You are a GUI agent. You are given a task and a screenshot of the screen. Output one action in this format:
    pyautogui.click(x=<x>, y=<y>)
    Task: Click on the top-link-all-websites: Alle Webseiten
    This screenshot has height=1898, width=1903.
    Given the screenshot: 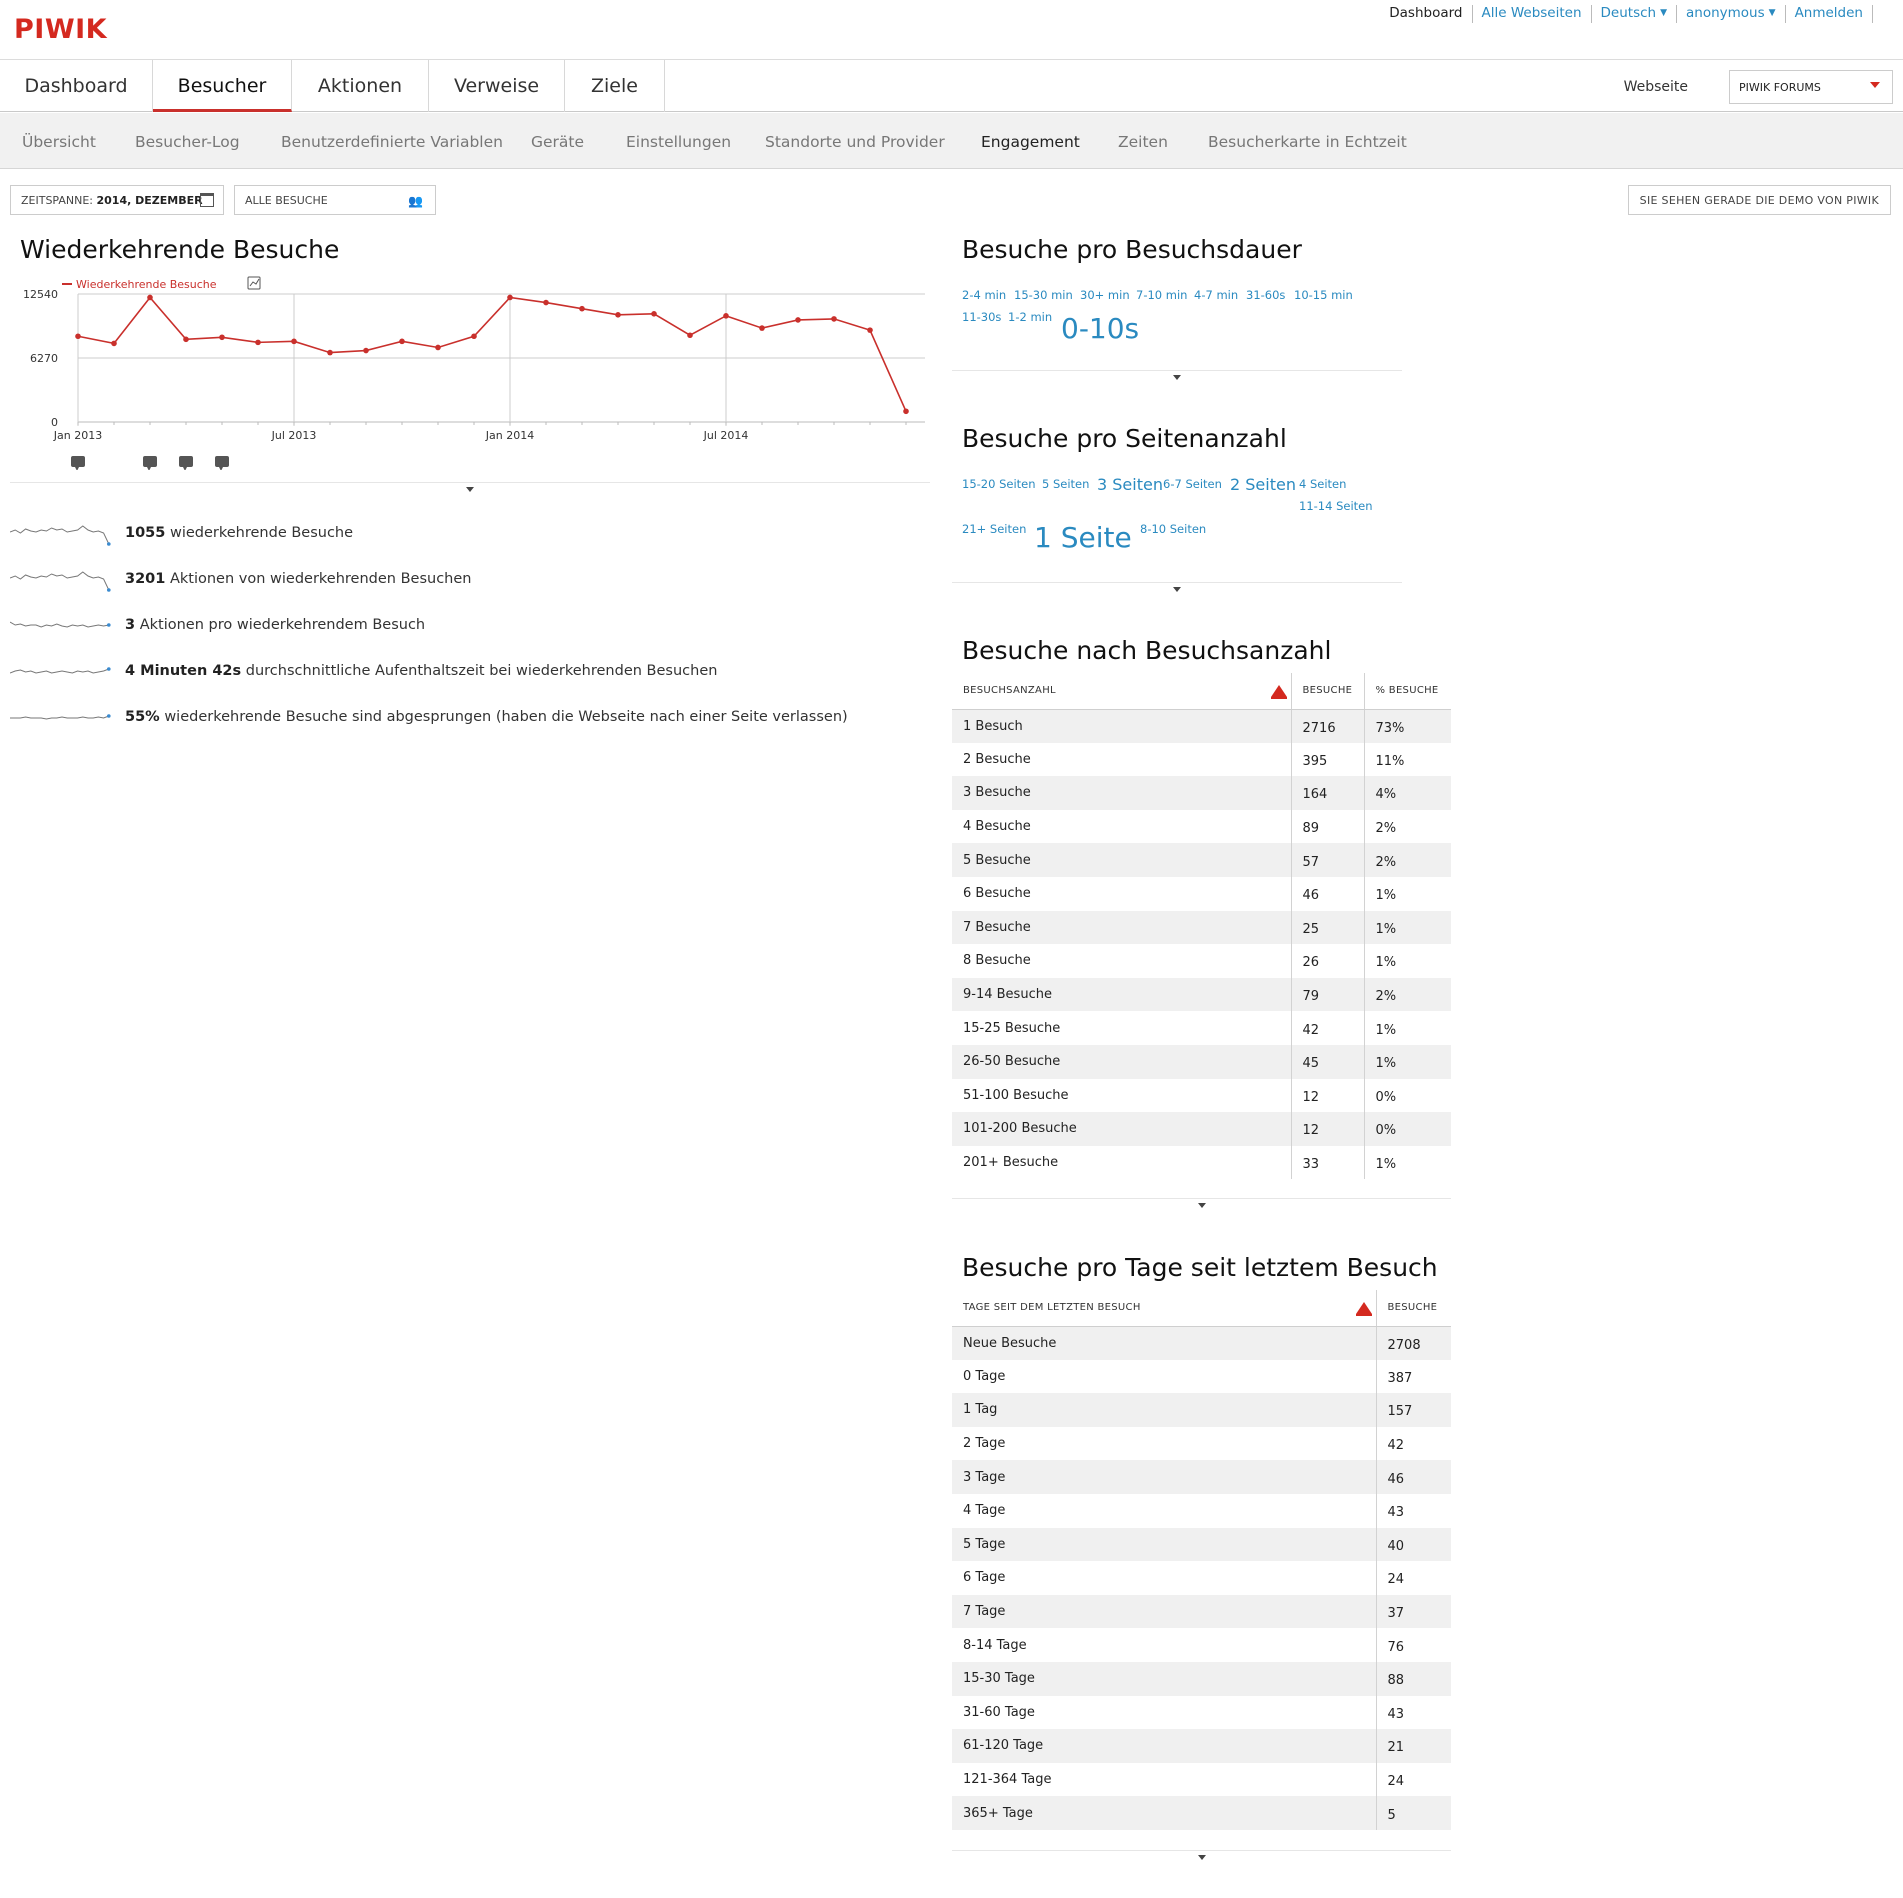 What is the action you would take?
    pyautogui.click(x=1532, y=14)
    